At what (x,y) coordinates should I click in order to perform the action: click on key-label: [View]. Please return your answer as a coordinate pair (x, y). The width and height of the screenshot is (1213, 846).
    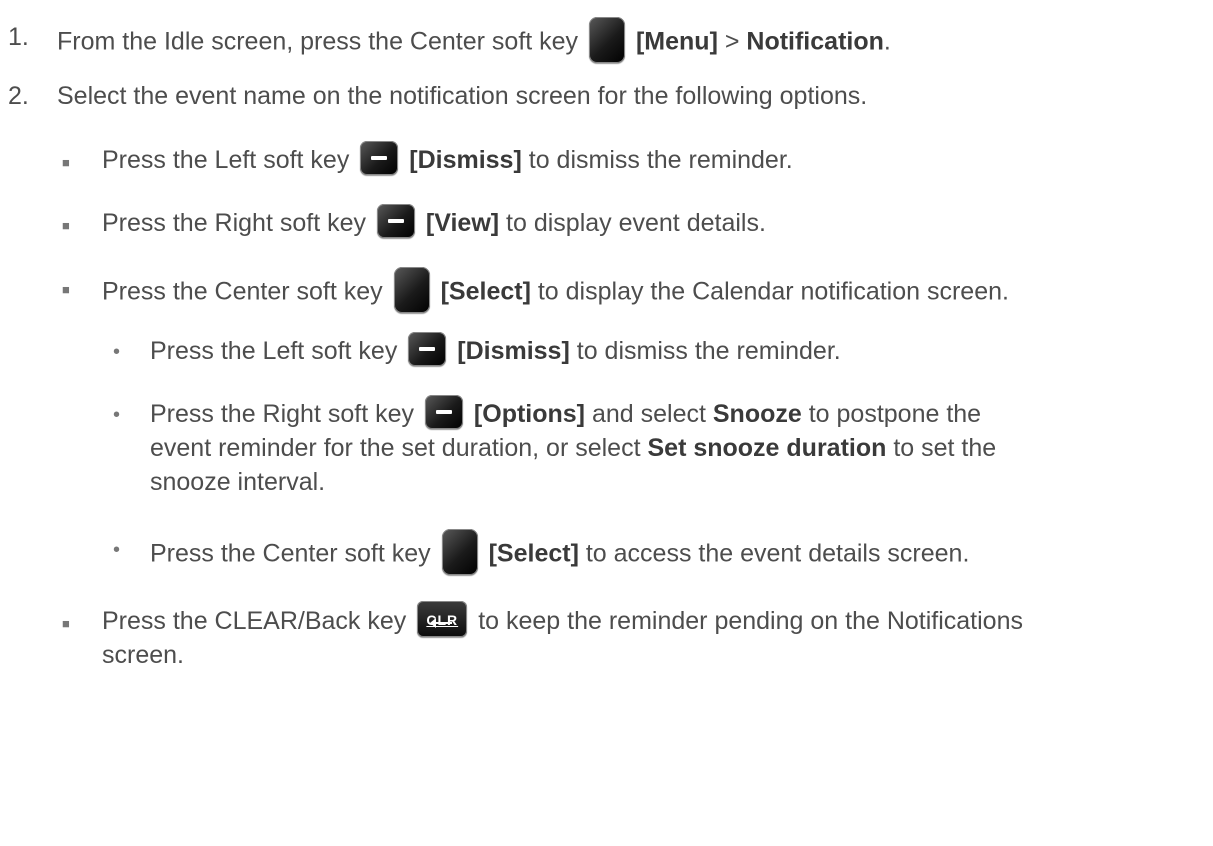
    Looking at the image, I should click on (462, 223).